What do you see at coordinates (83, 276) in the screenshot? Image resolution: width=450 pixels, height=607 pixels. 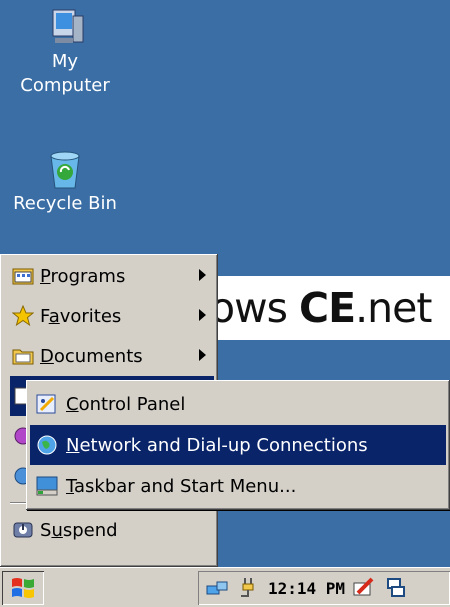 I see `programs-label: Programs` at bounding box center [83, 276].